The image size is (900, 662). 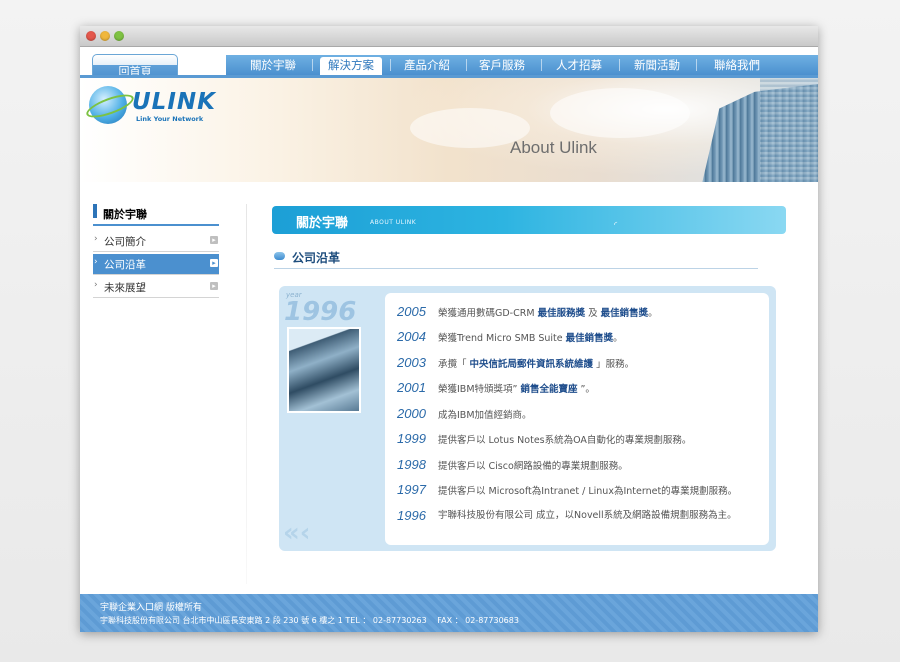 I want to click on swirl-icon: ◜, so click(x=616, y=224).